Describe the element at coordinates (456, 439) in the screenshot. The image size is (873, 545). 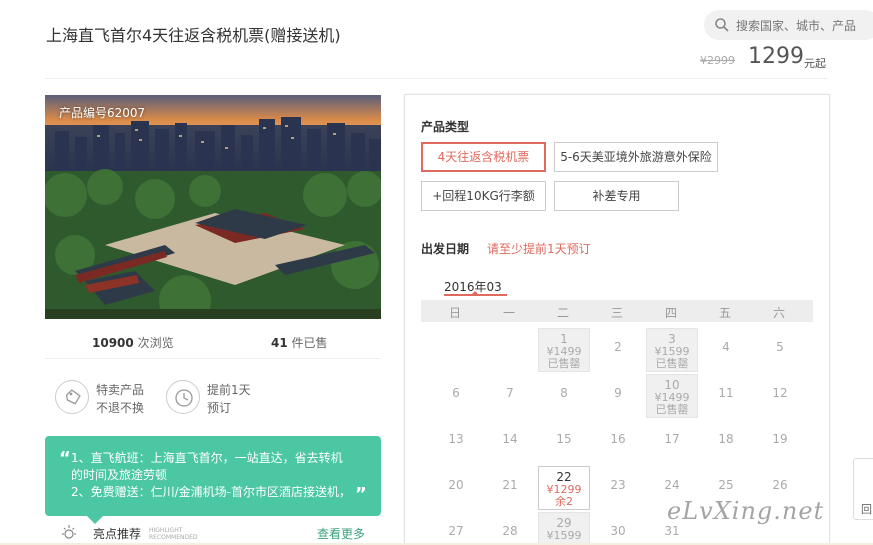
I see `calendar-day-number: 13` at that location.